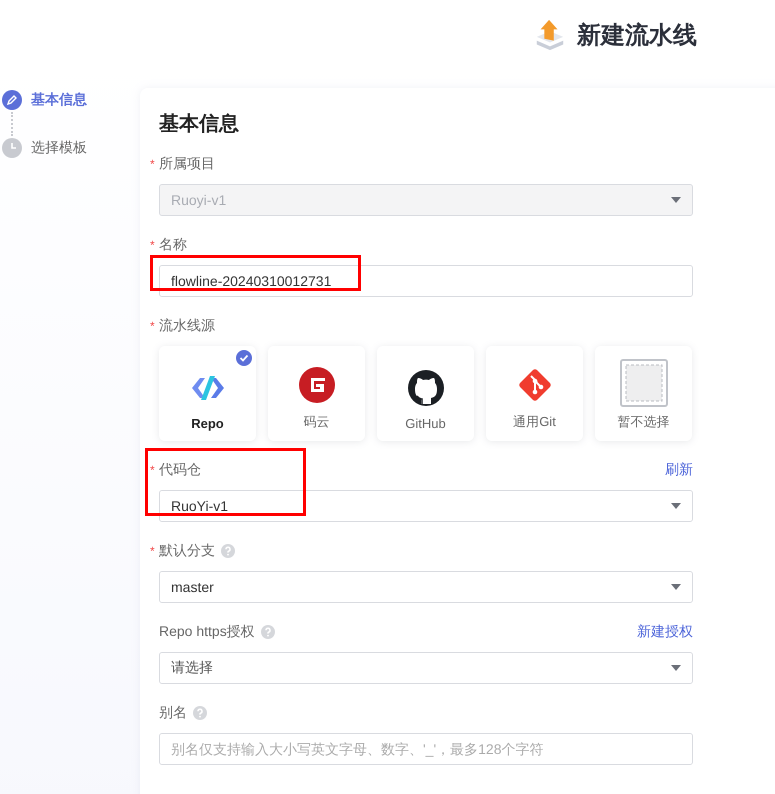  Describe the element at coordinates (173, 245) in the screenshot. I see `field-label: 名称` at that location.